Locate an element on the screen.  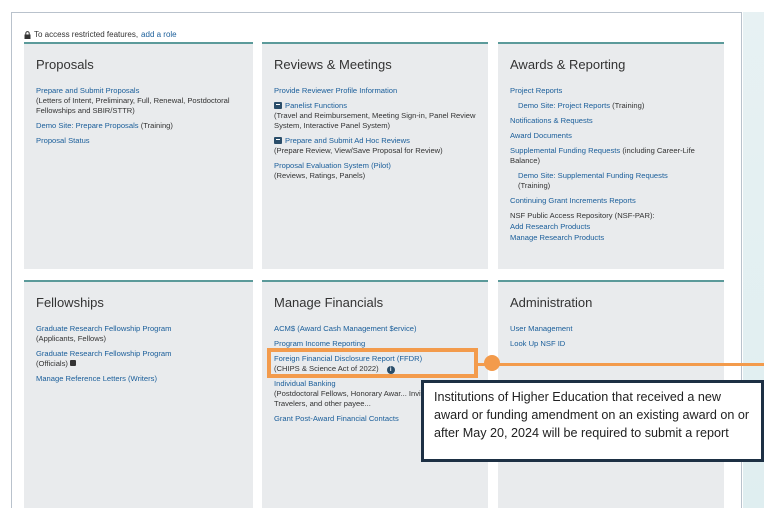
reviewer-profile-link: Provide Reviewer Profile Information is located at coordinates (335, 90).